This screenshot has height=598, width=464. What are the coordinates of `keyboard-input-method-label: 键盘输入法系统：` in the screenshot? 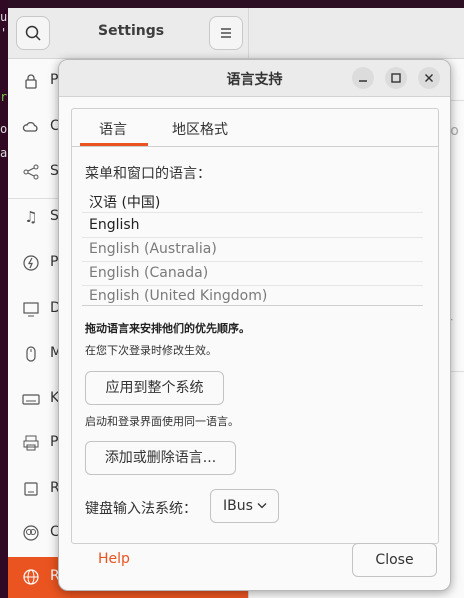 It's located at (141, 509).